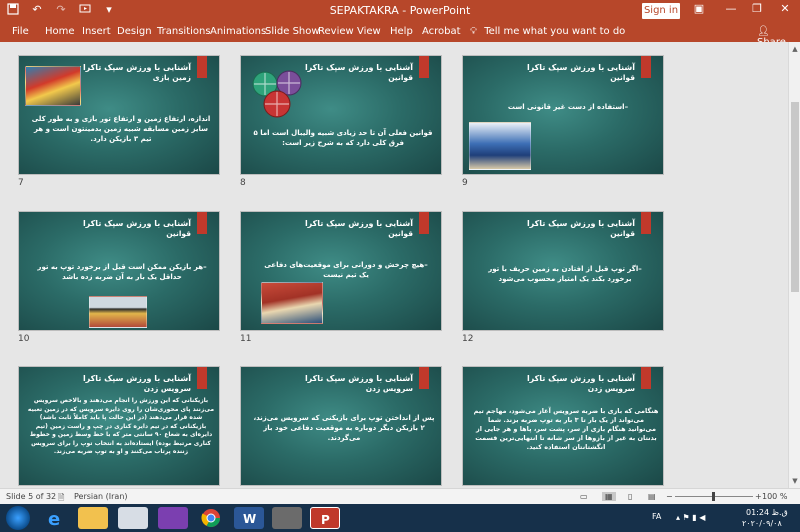 This screenshot has height=532, width=800. Describe the element at coordinates (568, 107) in the screenshot. I see `slide-body: –استفاده از دست غیر قانونی است` at that location.